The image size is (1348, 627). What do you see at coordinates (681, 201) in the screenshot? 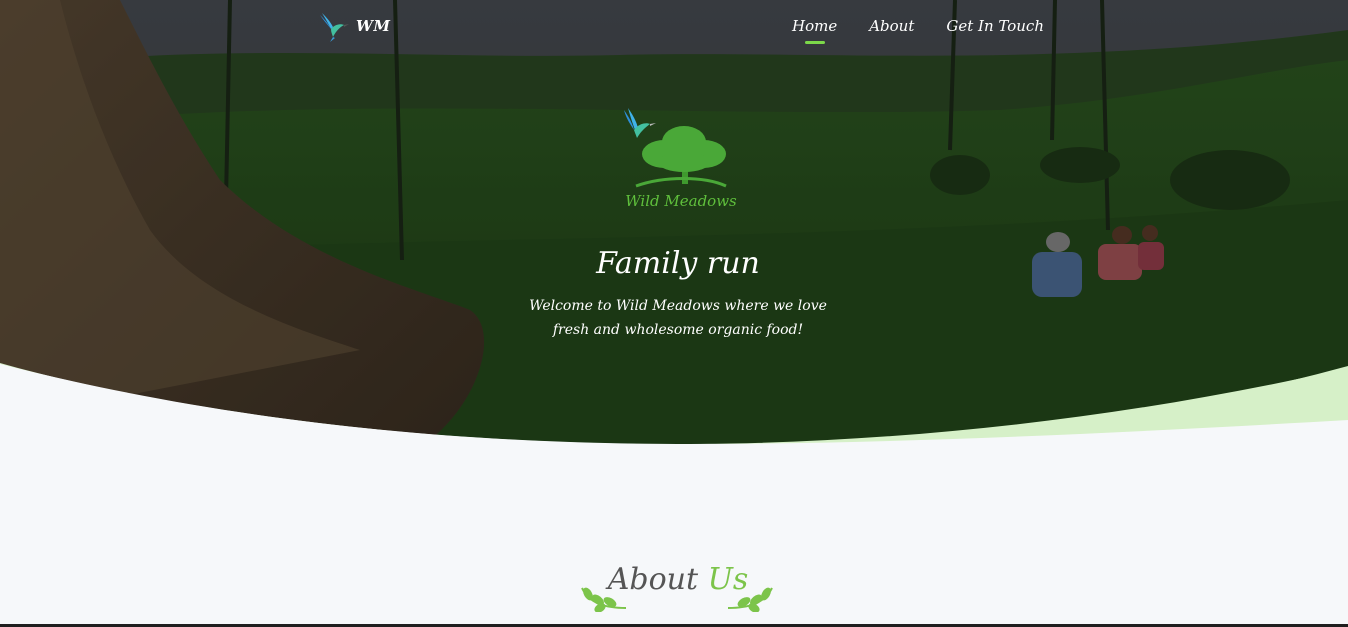
I see `logo-text: Wild Meadows` at bounding box center [681, 201].